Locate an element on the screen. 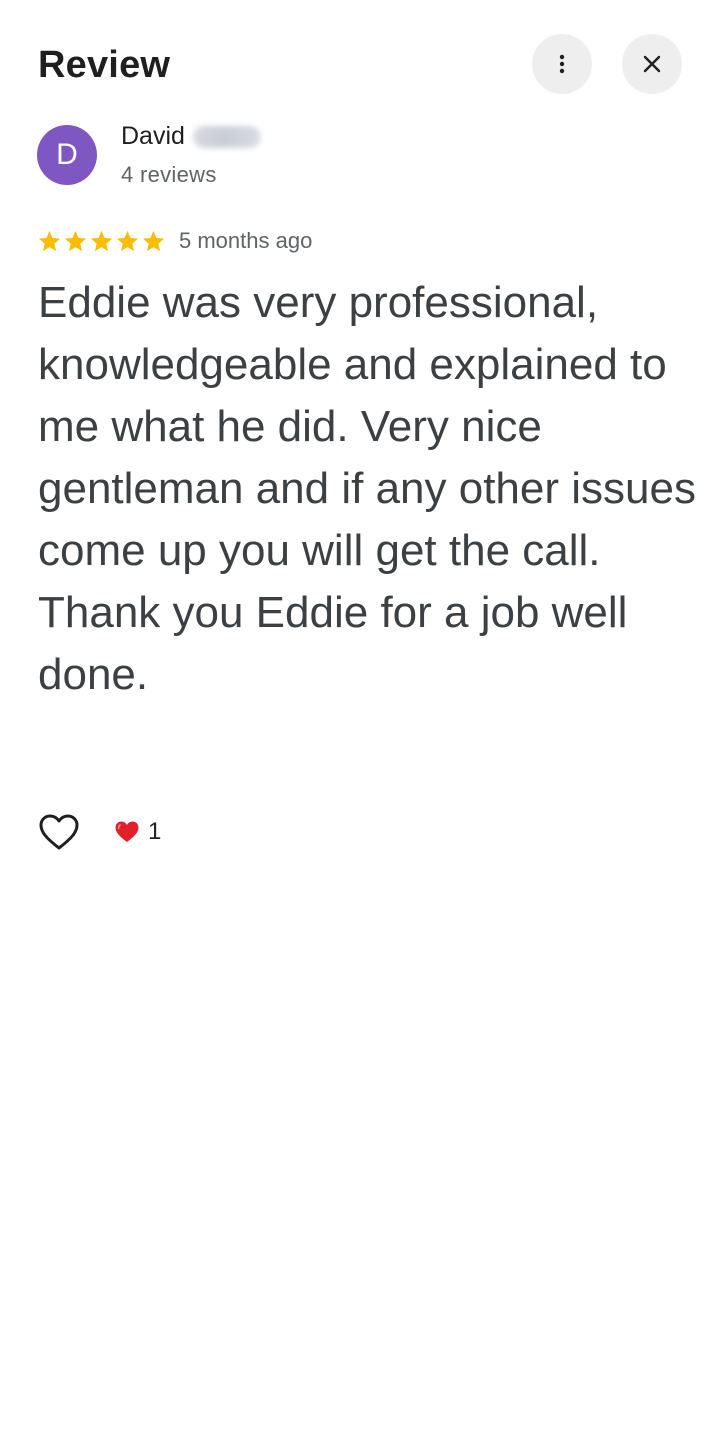  avatar: D is located at coordinates (67, 155).